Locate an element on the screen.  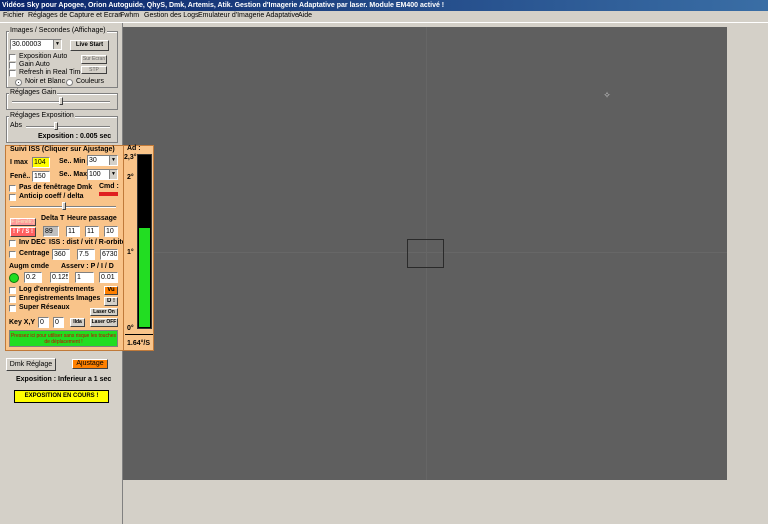
ilda-button: Ilda is located at coordinates (77, 322).